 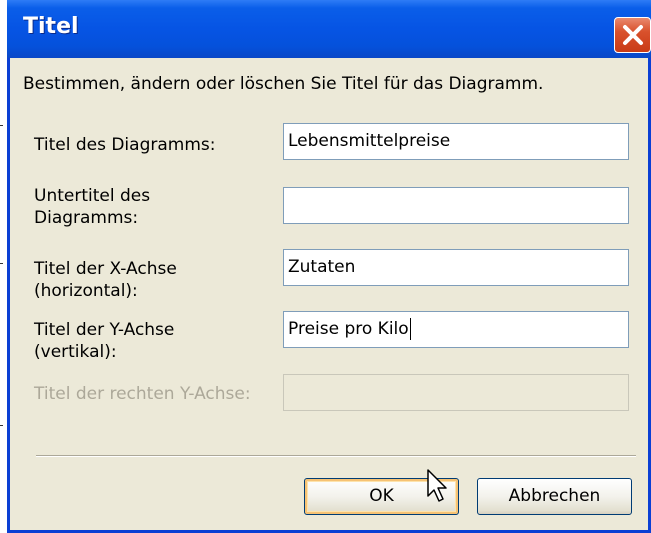 I want to click on y-axis-title-value: Preise pro Kilo, so click(x=348, y=329).